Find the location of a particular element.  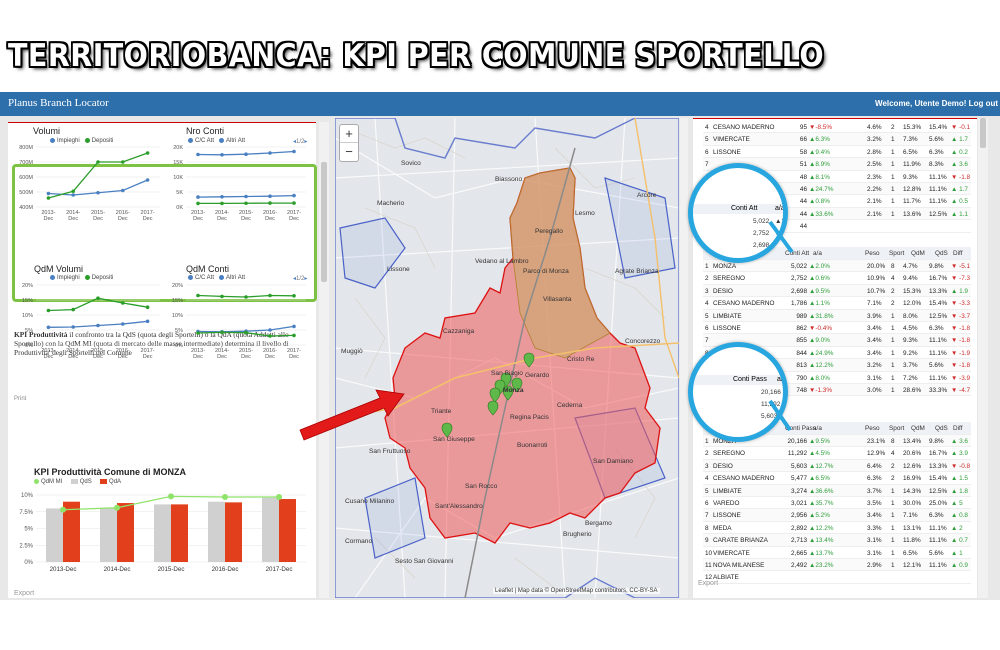

peso-value: 3.7% is located at coordinates (874, 491).